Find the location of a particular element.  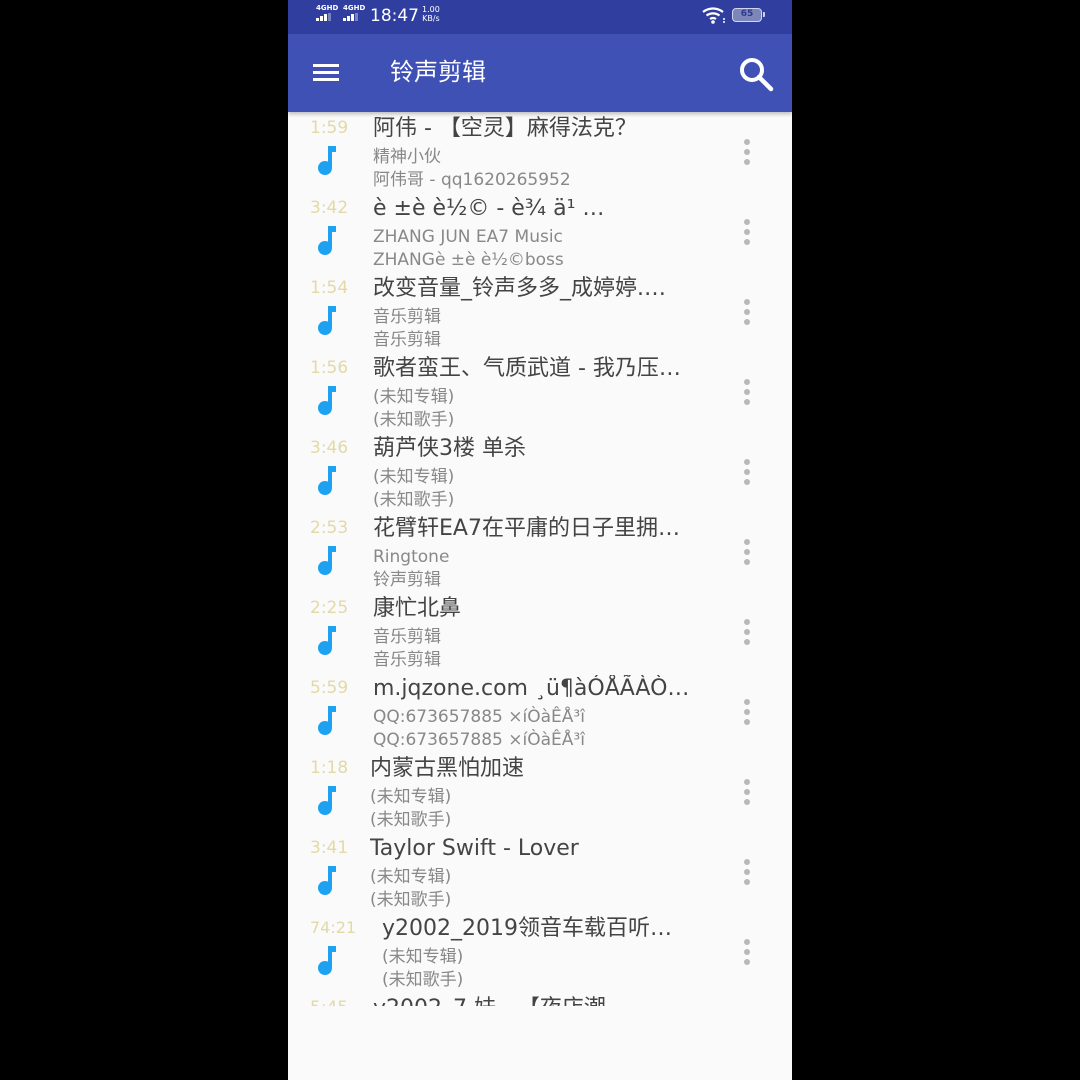

status-bar: 4GHD 4GHD 18:47 1.00 KB/s 65 is located at coordinates (540, 17).